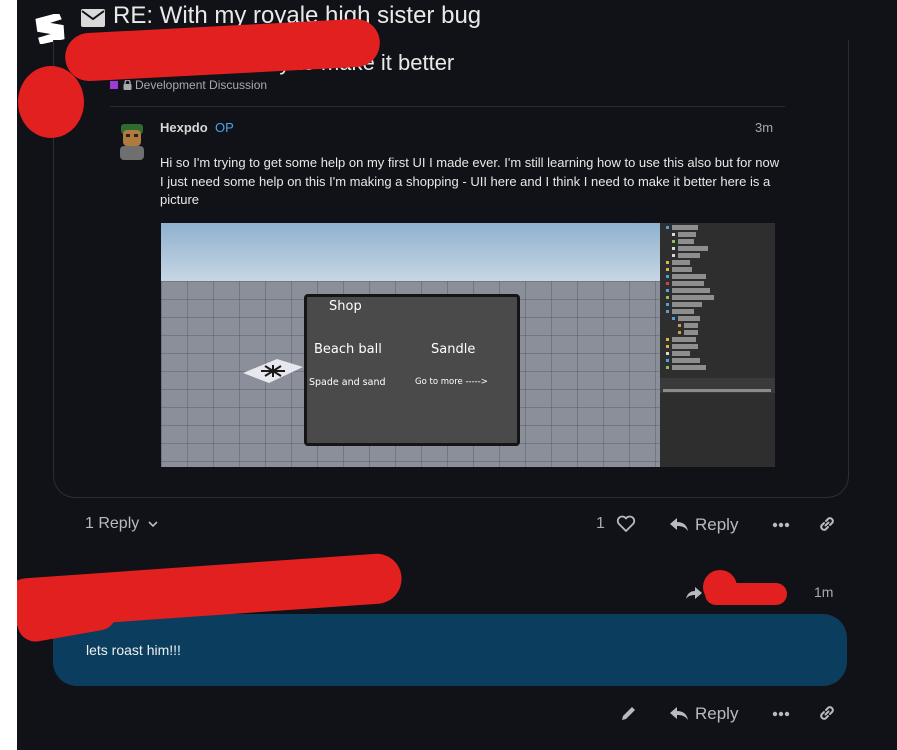 This screenshot has width=897, height=750. Describe the element at coordinates (345, 306) in the screenshot. I see `gui-shop-title: Shop` at that location.